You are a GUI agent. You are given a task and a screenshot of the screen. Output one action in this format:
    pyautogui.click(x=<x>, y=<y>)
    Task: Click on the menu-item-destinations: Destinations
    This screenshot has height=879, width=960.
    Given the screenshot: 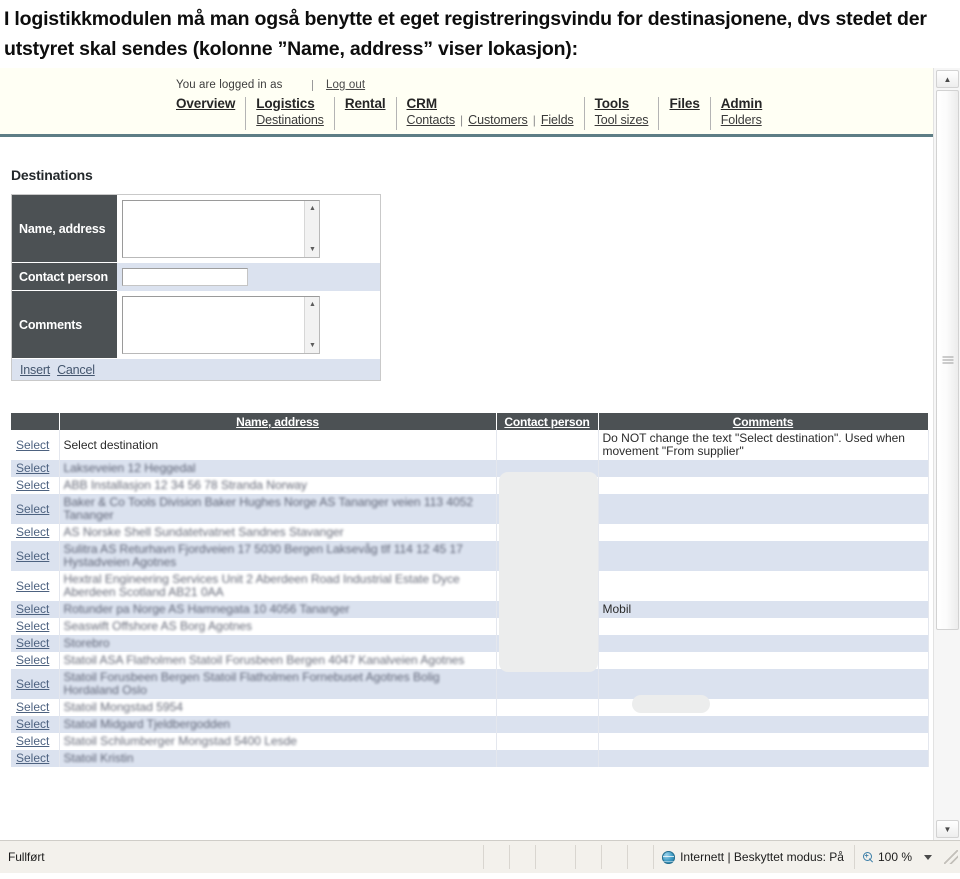 What is the action you would take?
    pyautogui.click(x=290, y=120)
    